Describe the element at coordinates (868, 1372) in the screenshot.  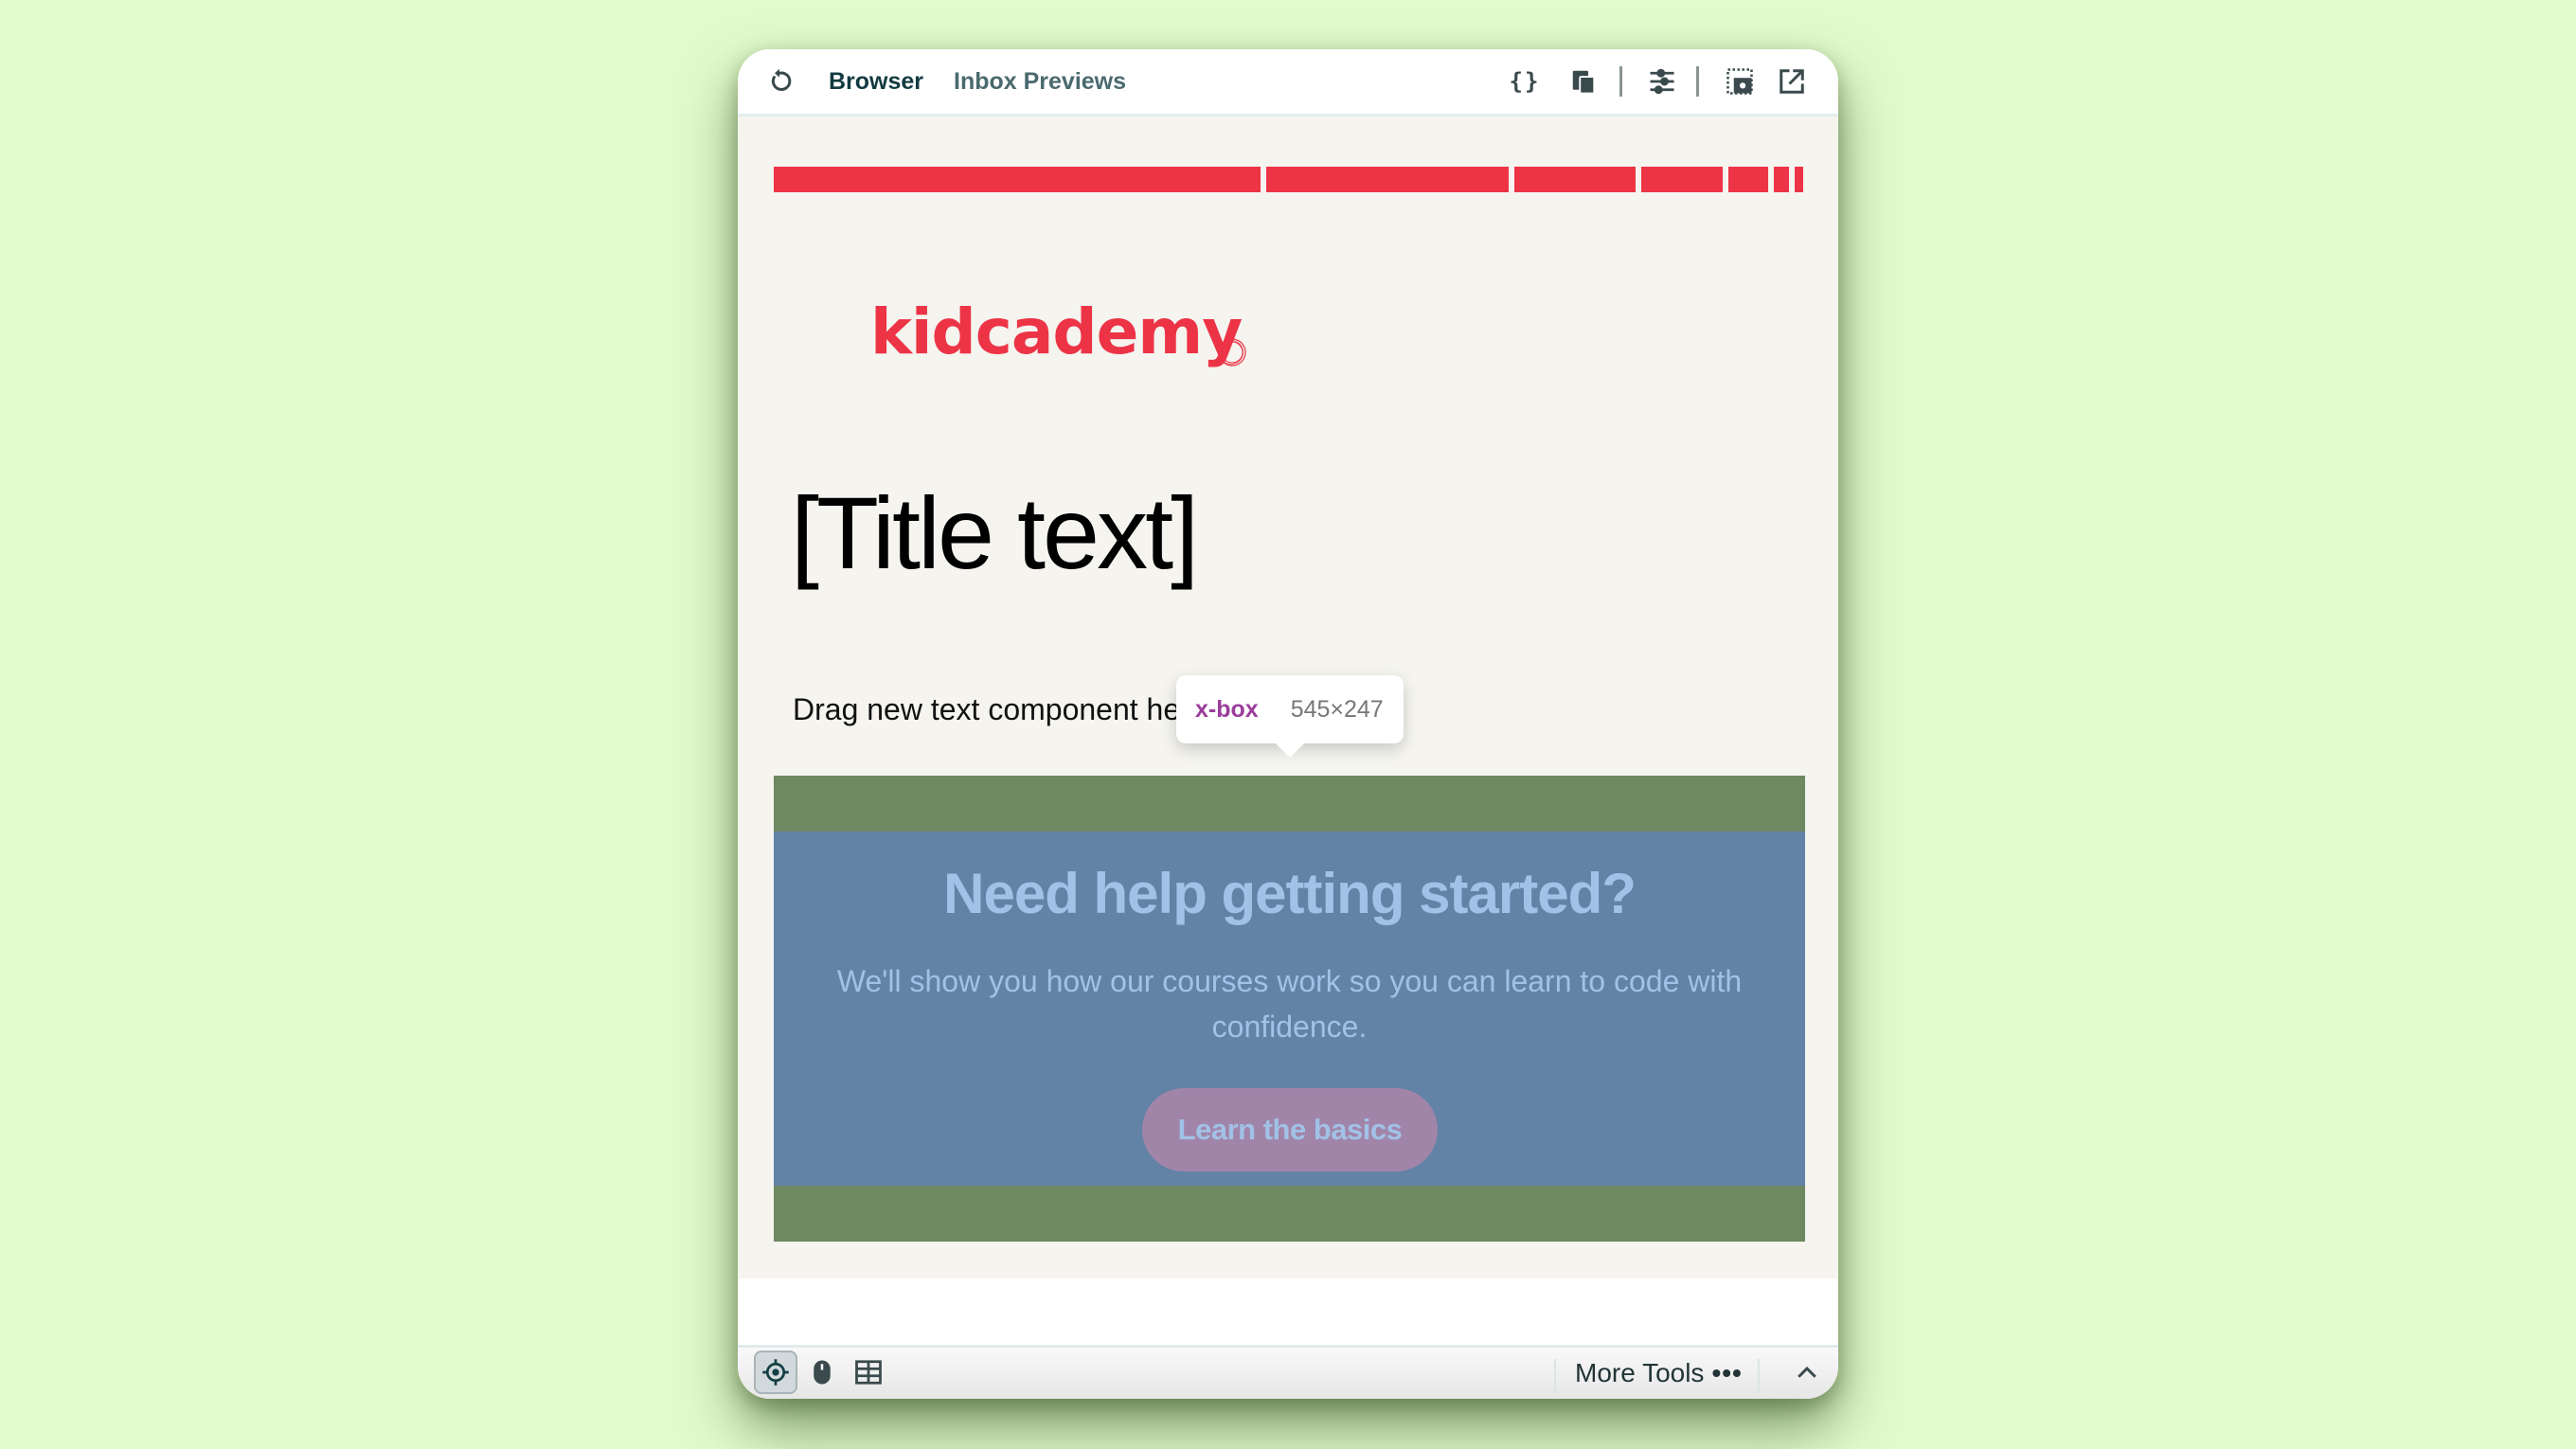
I see `grid-icon` at that location.